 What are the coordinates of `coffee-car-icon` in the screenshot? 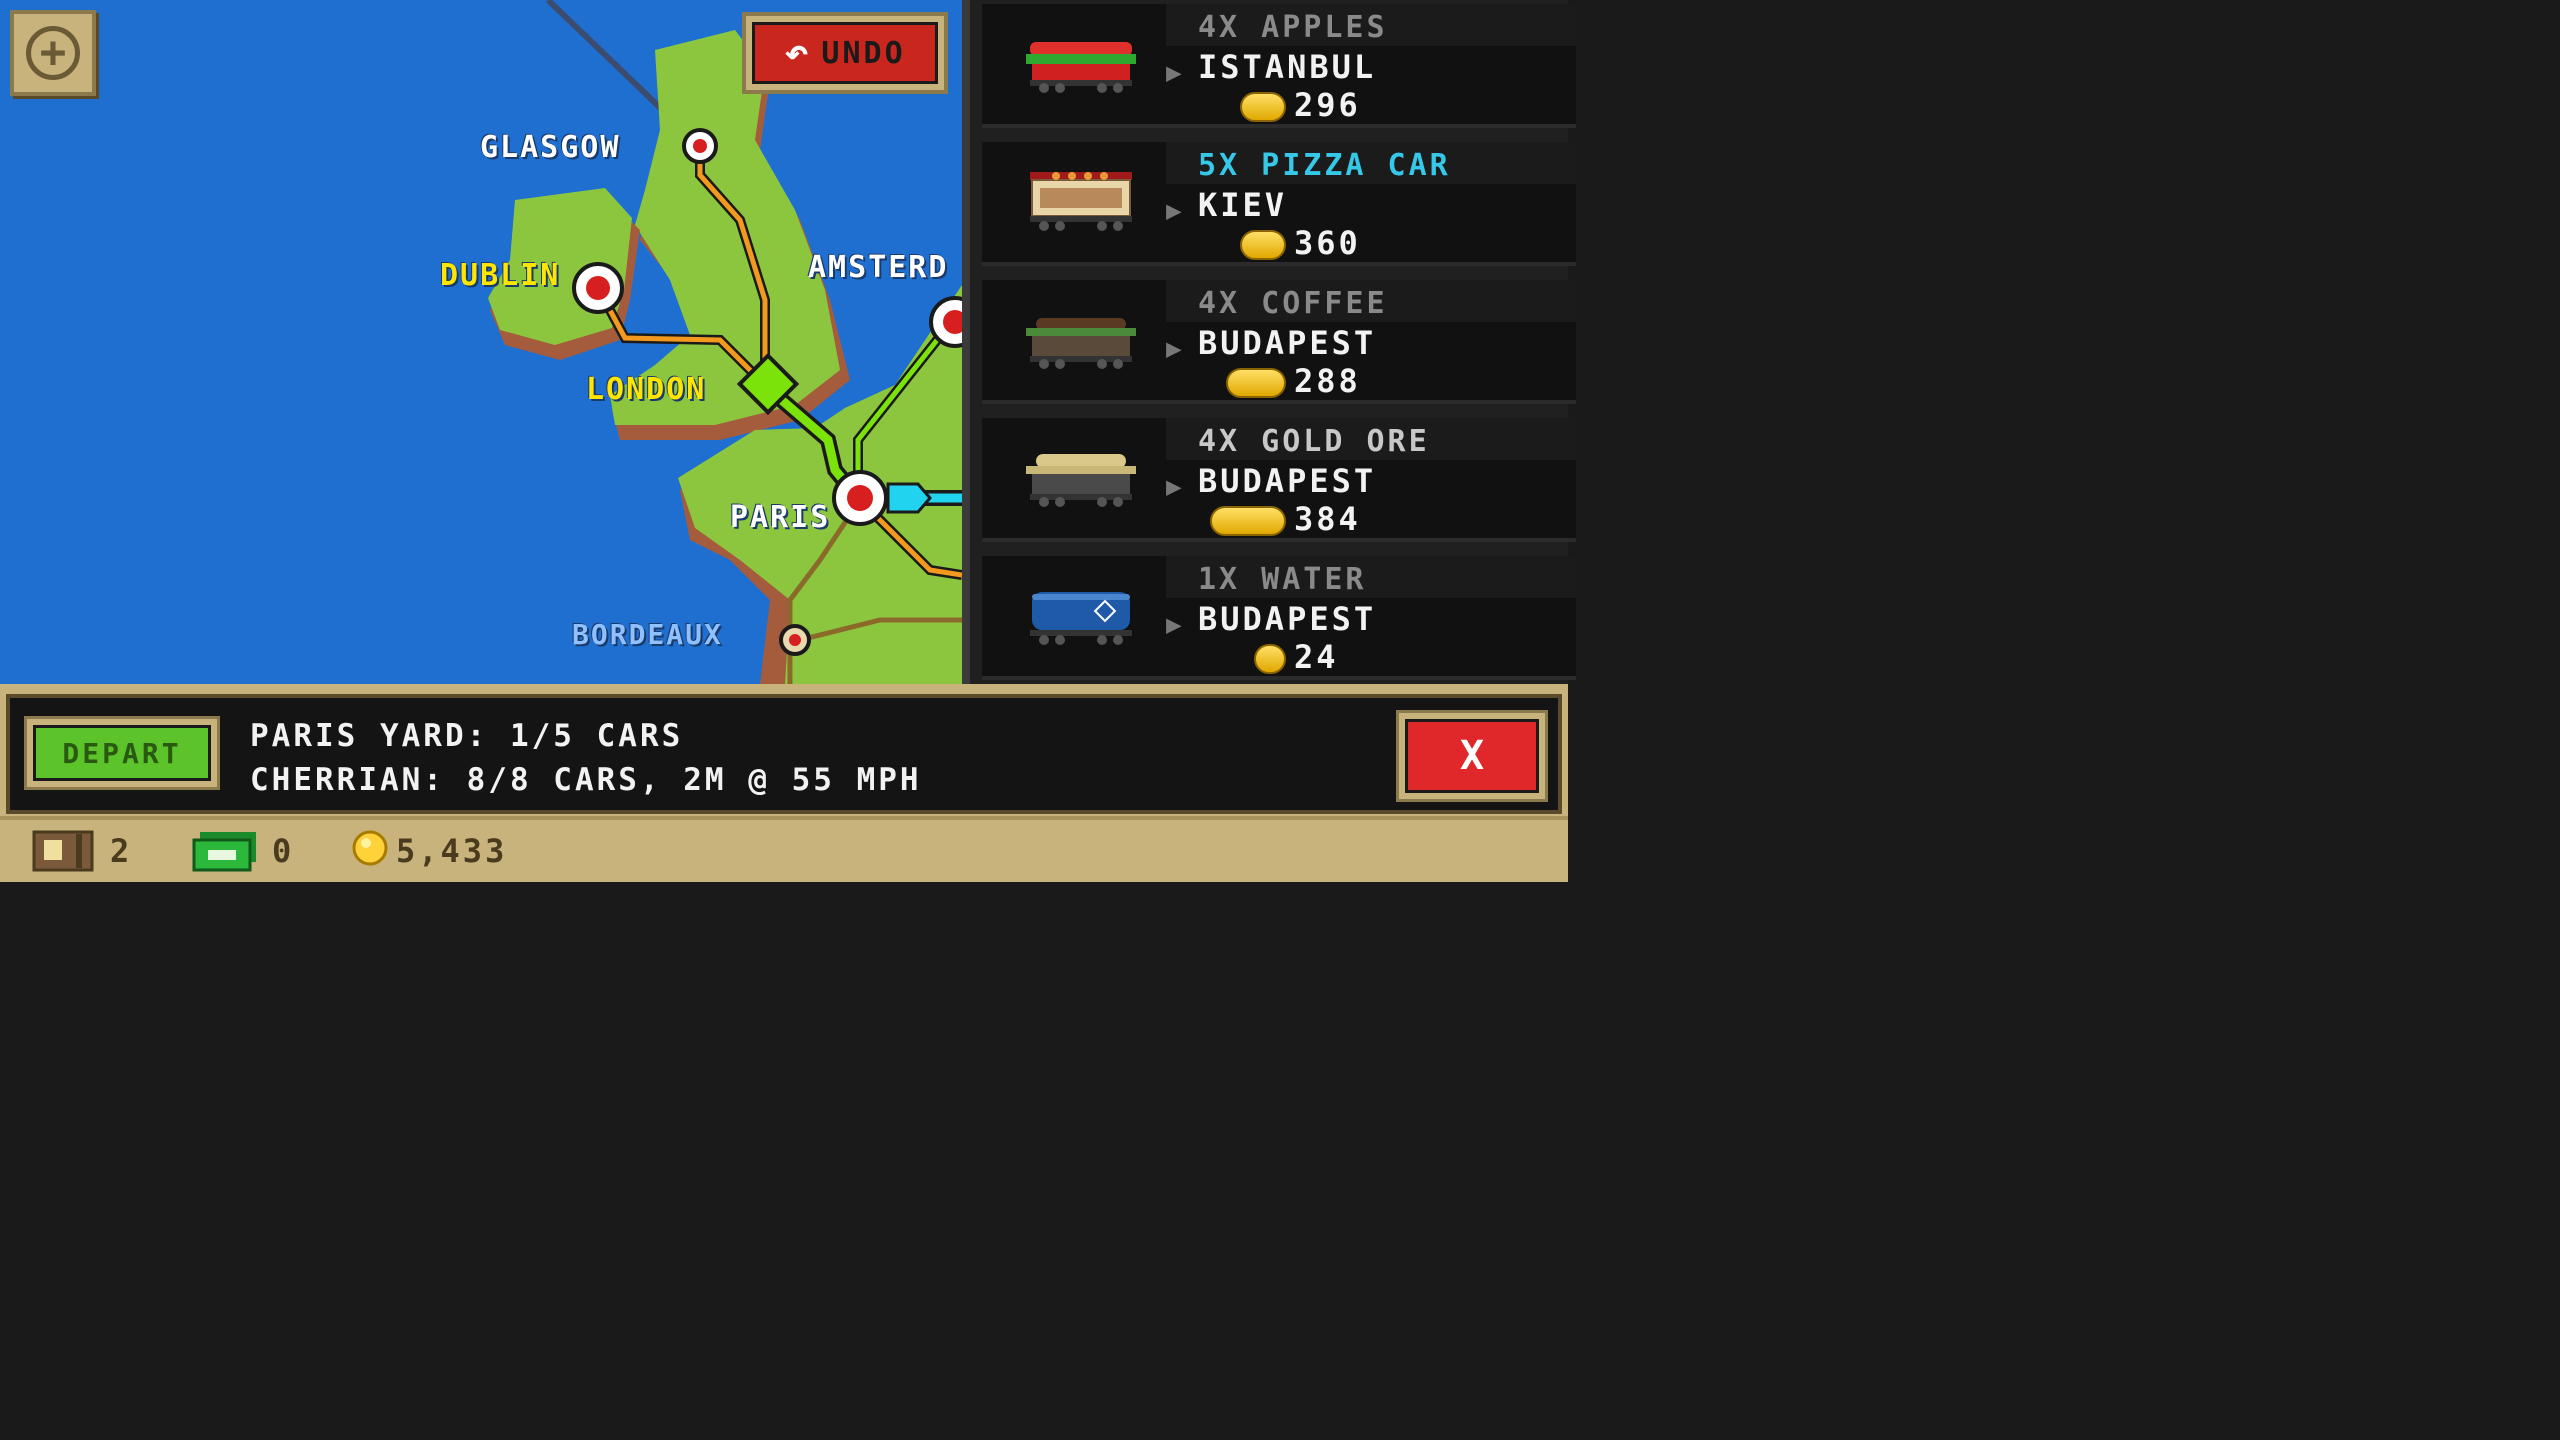 It's located at (1081, 343).